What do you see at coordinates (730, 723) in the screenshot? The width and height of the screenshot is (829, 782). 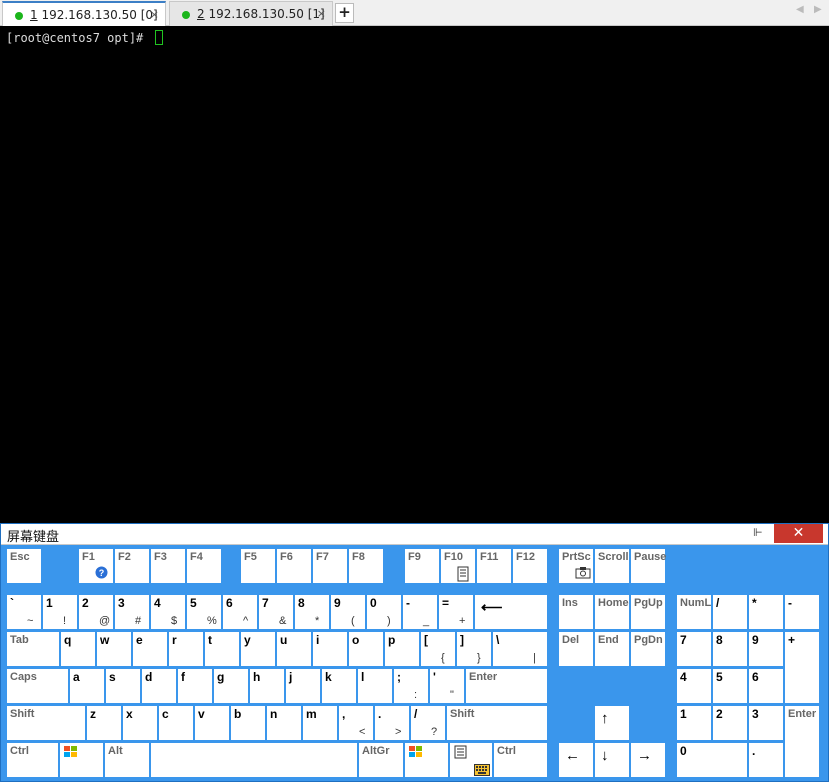 I see `key-num2: 2` at bounding box center [730, 723].